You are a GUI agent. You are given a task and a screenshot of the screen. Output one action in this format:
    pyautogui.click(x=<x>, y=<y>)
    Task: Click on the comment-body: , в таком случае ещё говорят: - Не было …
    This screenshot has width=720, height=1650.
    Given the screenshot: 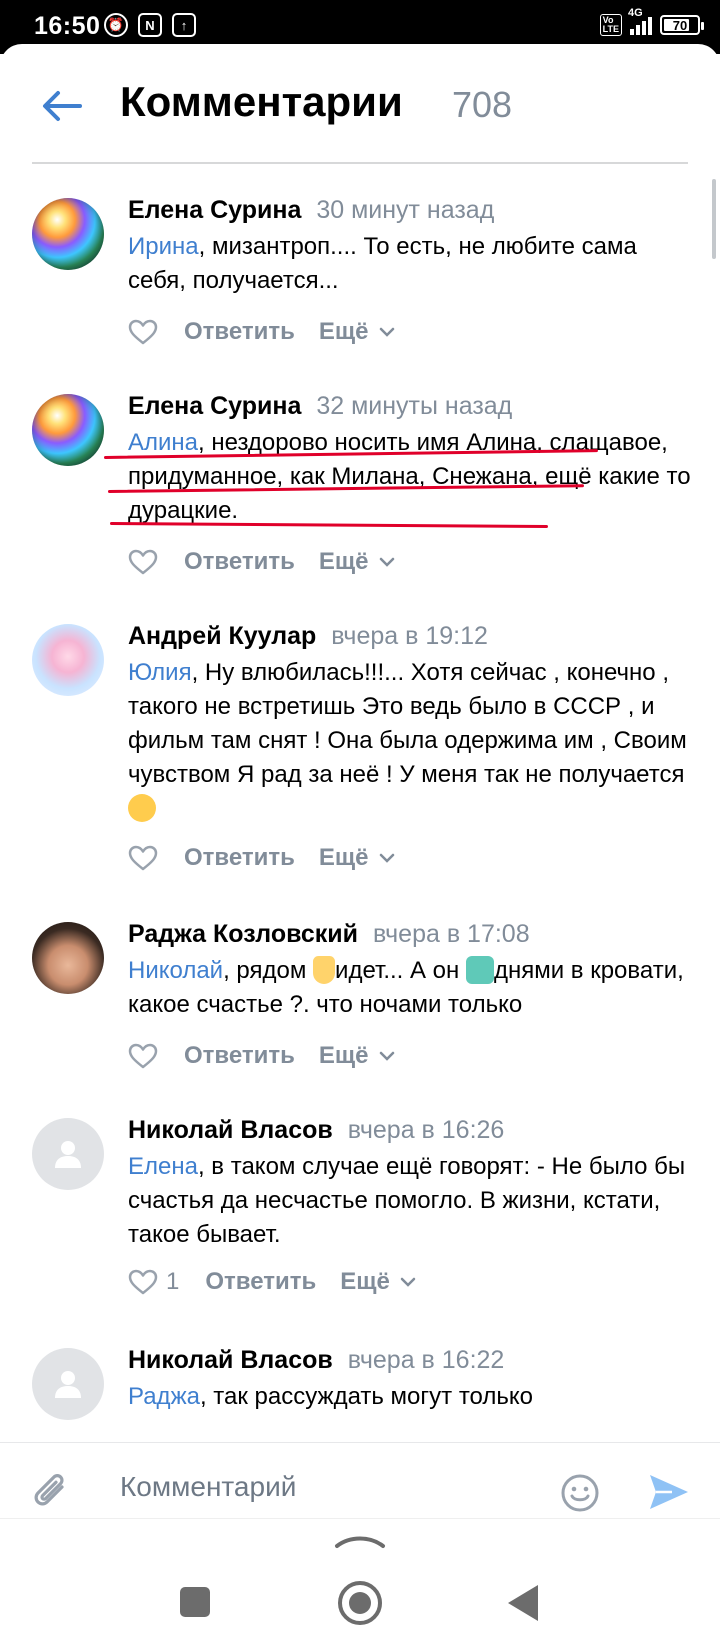 What is the action you would take?
    pyautogui.click(x=407, y=1200)
    